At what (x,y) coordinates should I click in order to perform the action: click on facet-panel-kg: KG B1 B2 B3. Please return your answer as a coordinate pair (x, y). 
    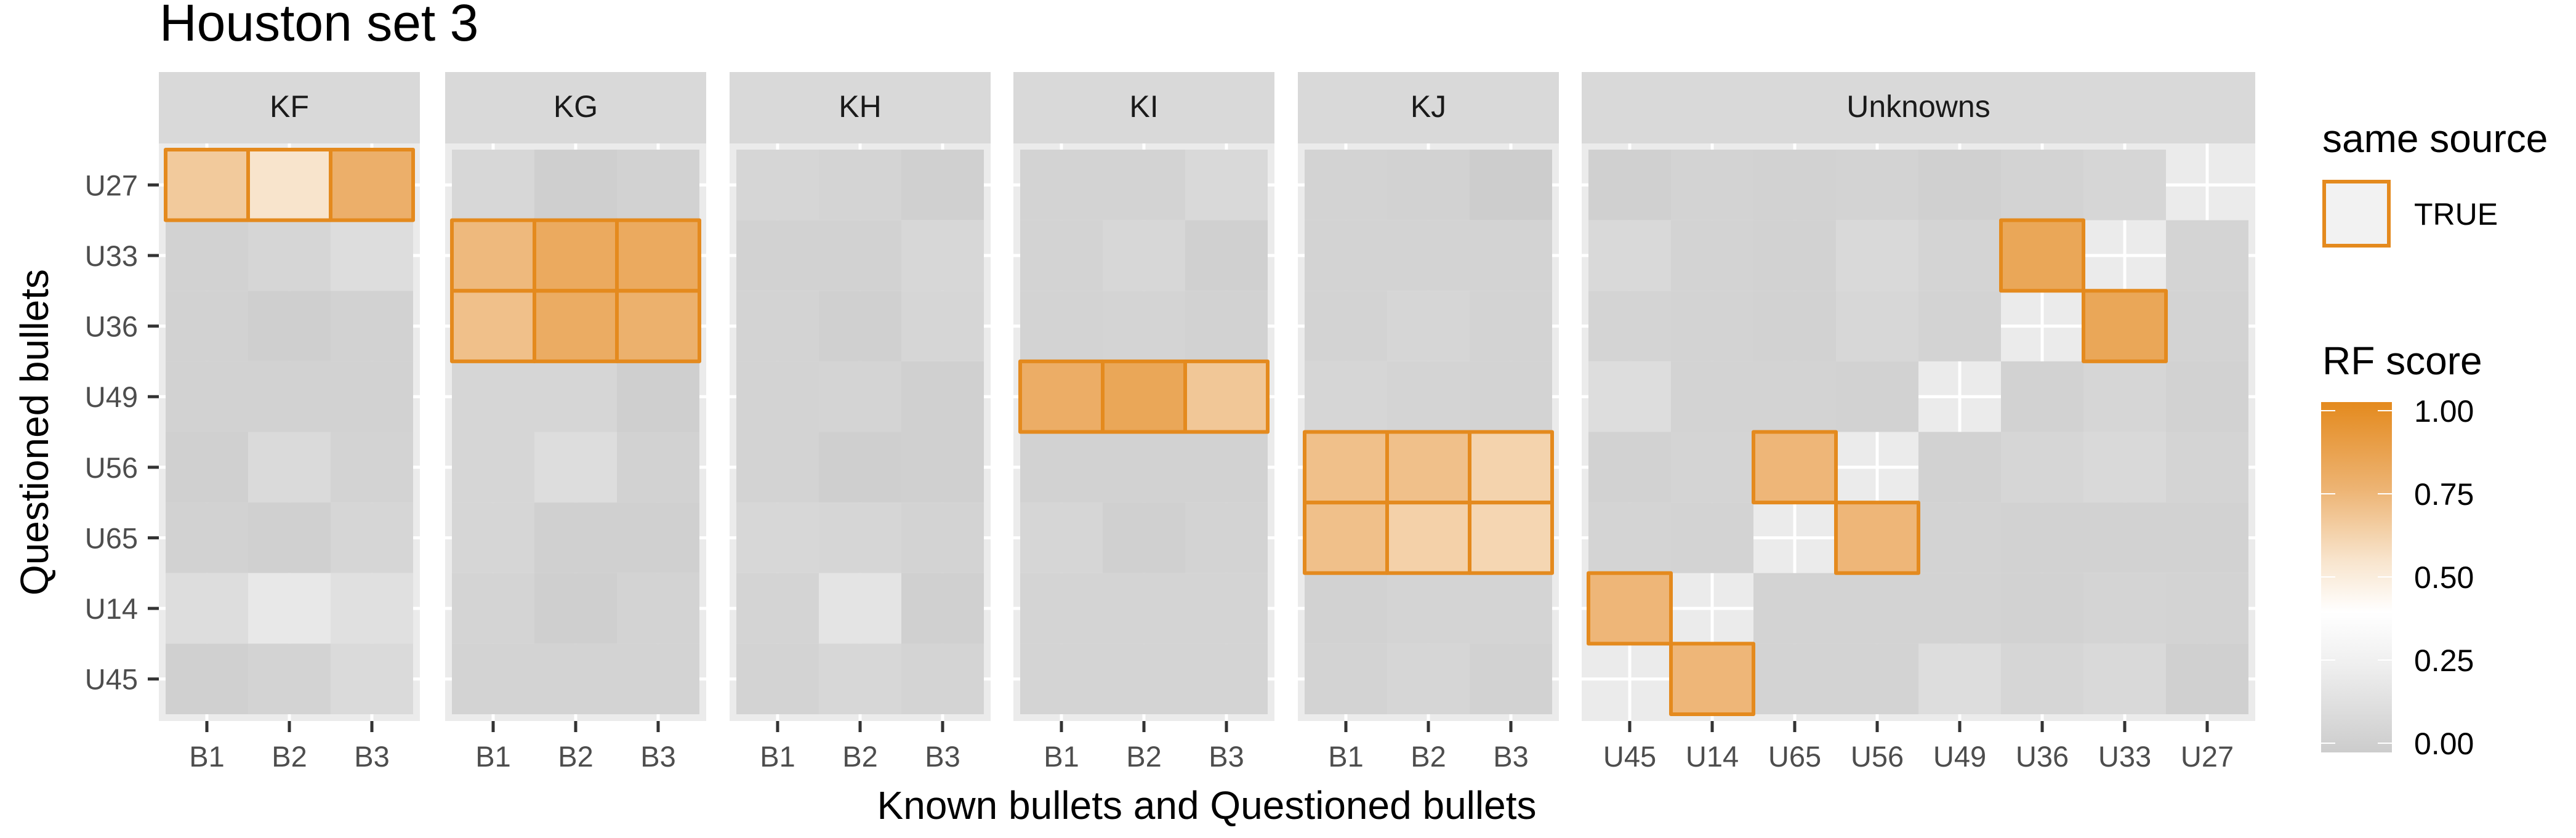
    Looking at the image, I should click on (575, 422).